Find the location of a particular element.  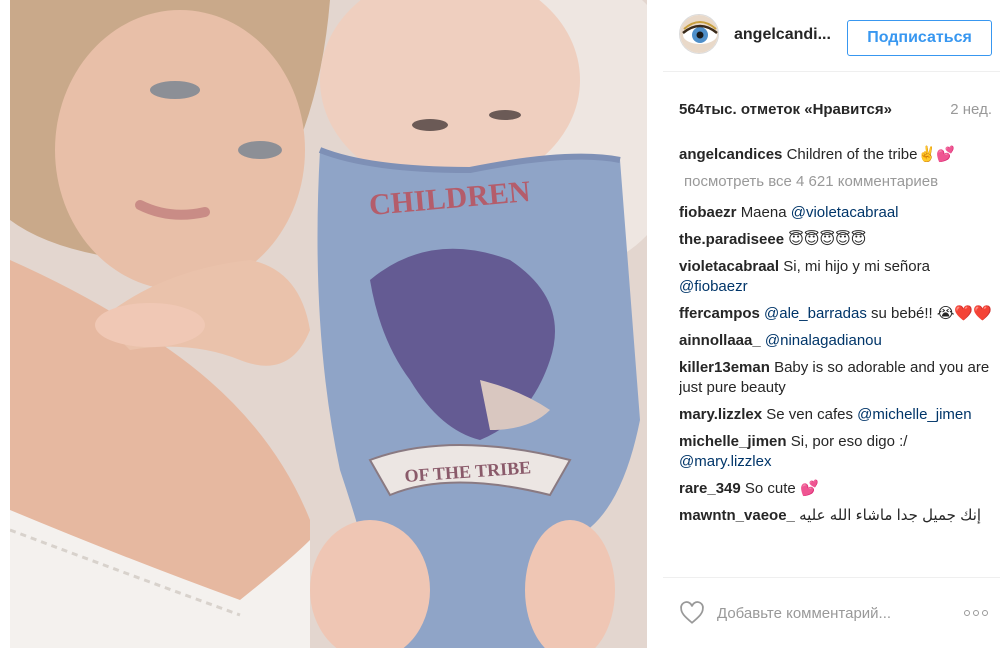

comment-item: ffercampos @ale_barradas su bebé!! 😭❤️❤️ is located at coordinates (836, 314).